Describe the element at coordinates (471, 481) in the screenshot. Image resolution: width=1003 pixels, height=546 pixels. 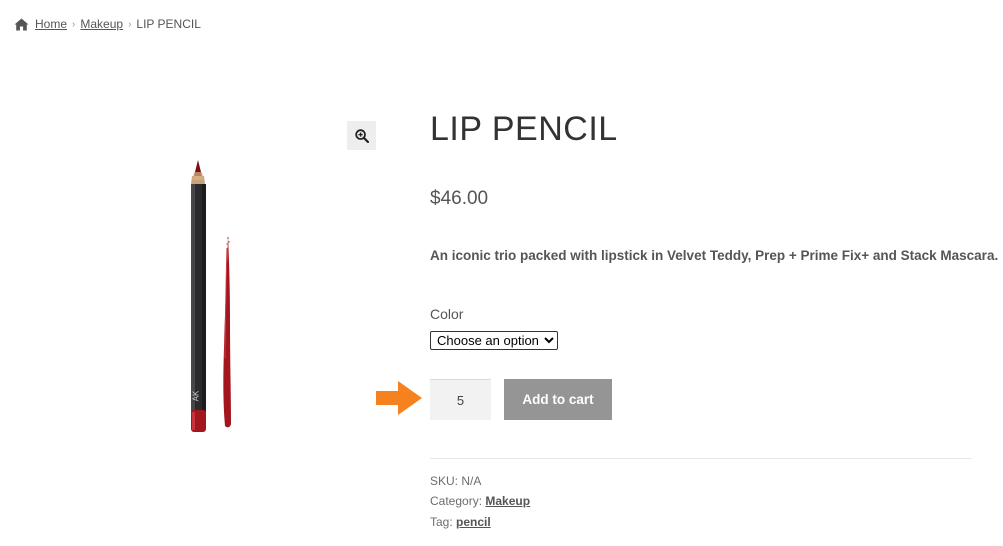
I see `sku-value: N/A` at that location.